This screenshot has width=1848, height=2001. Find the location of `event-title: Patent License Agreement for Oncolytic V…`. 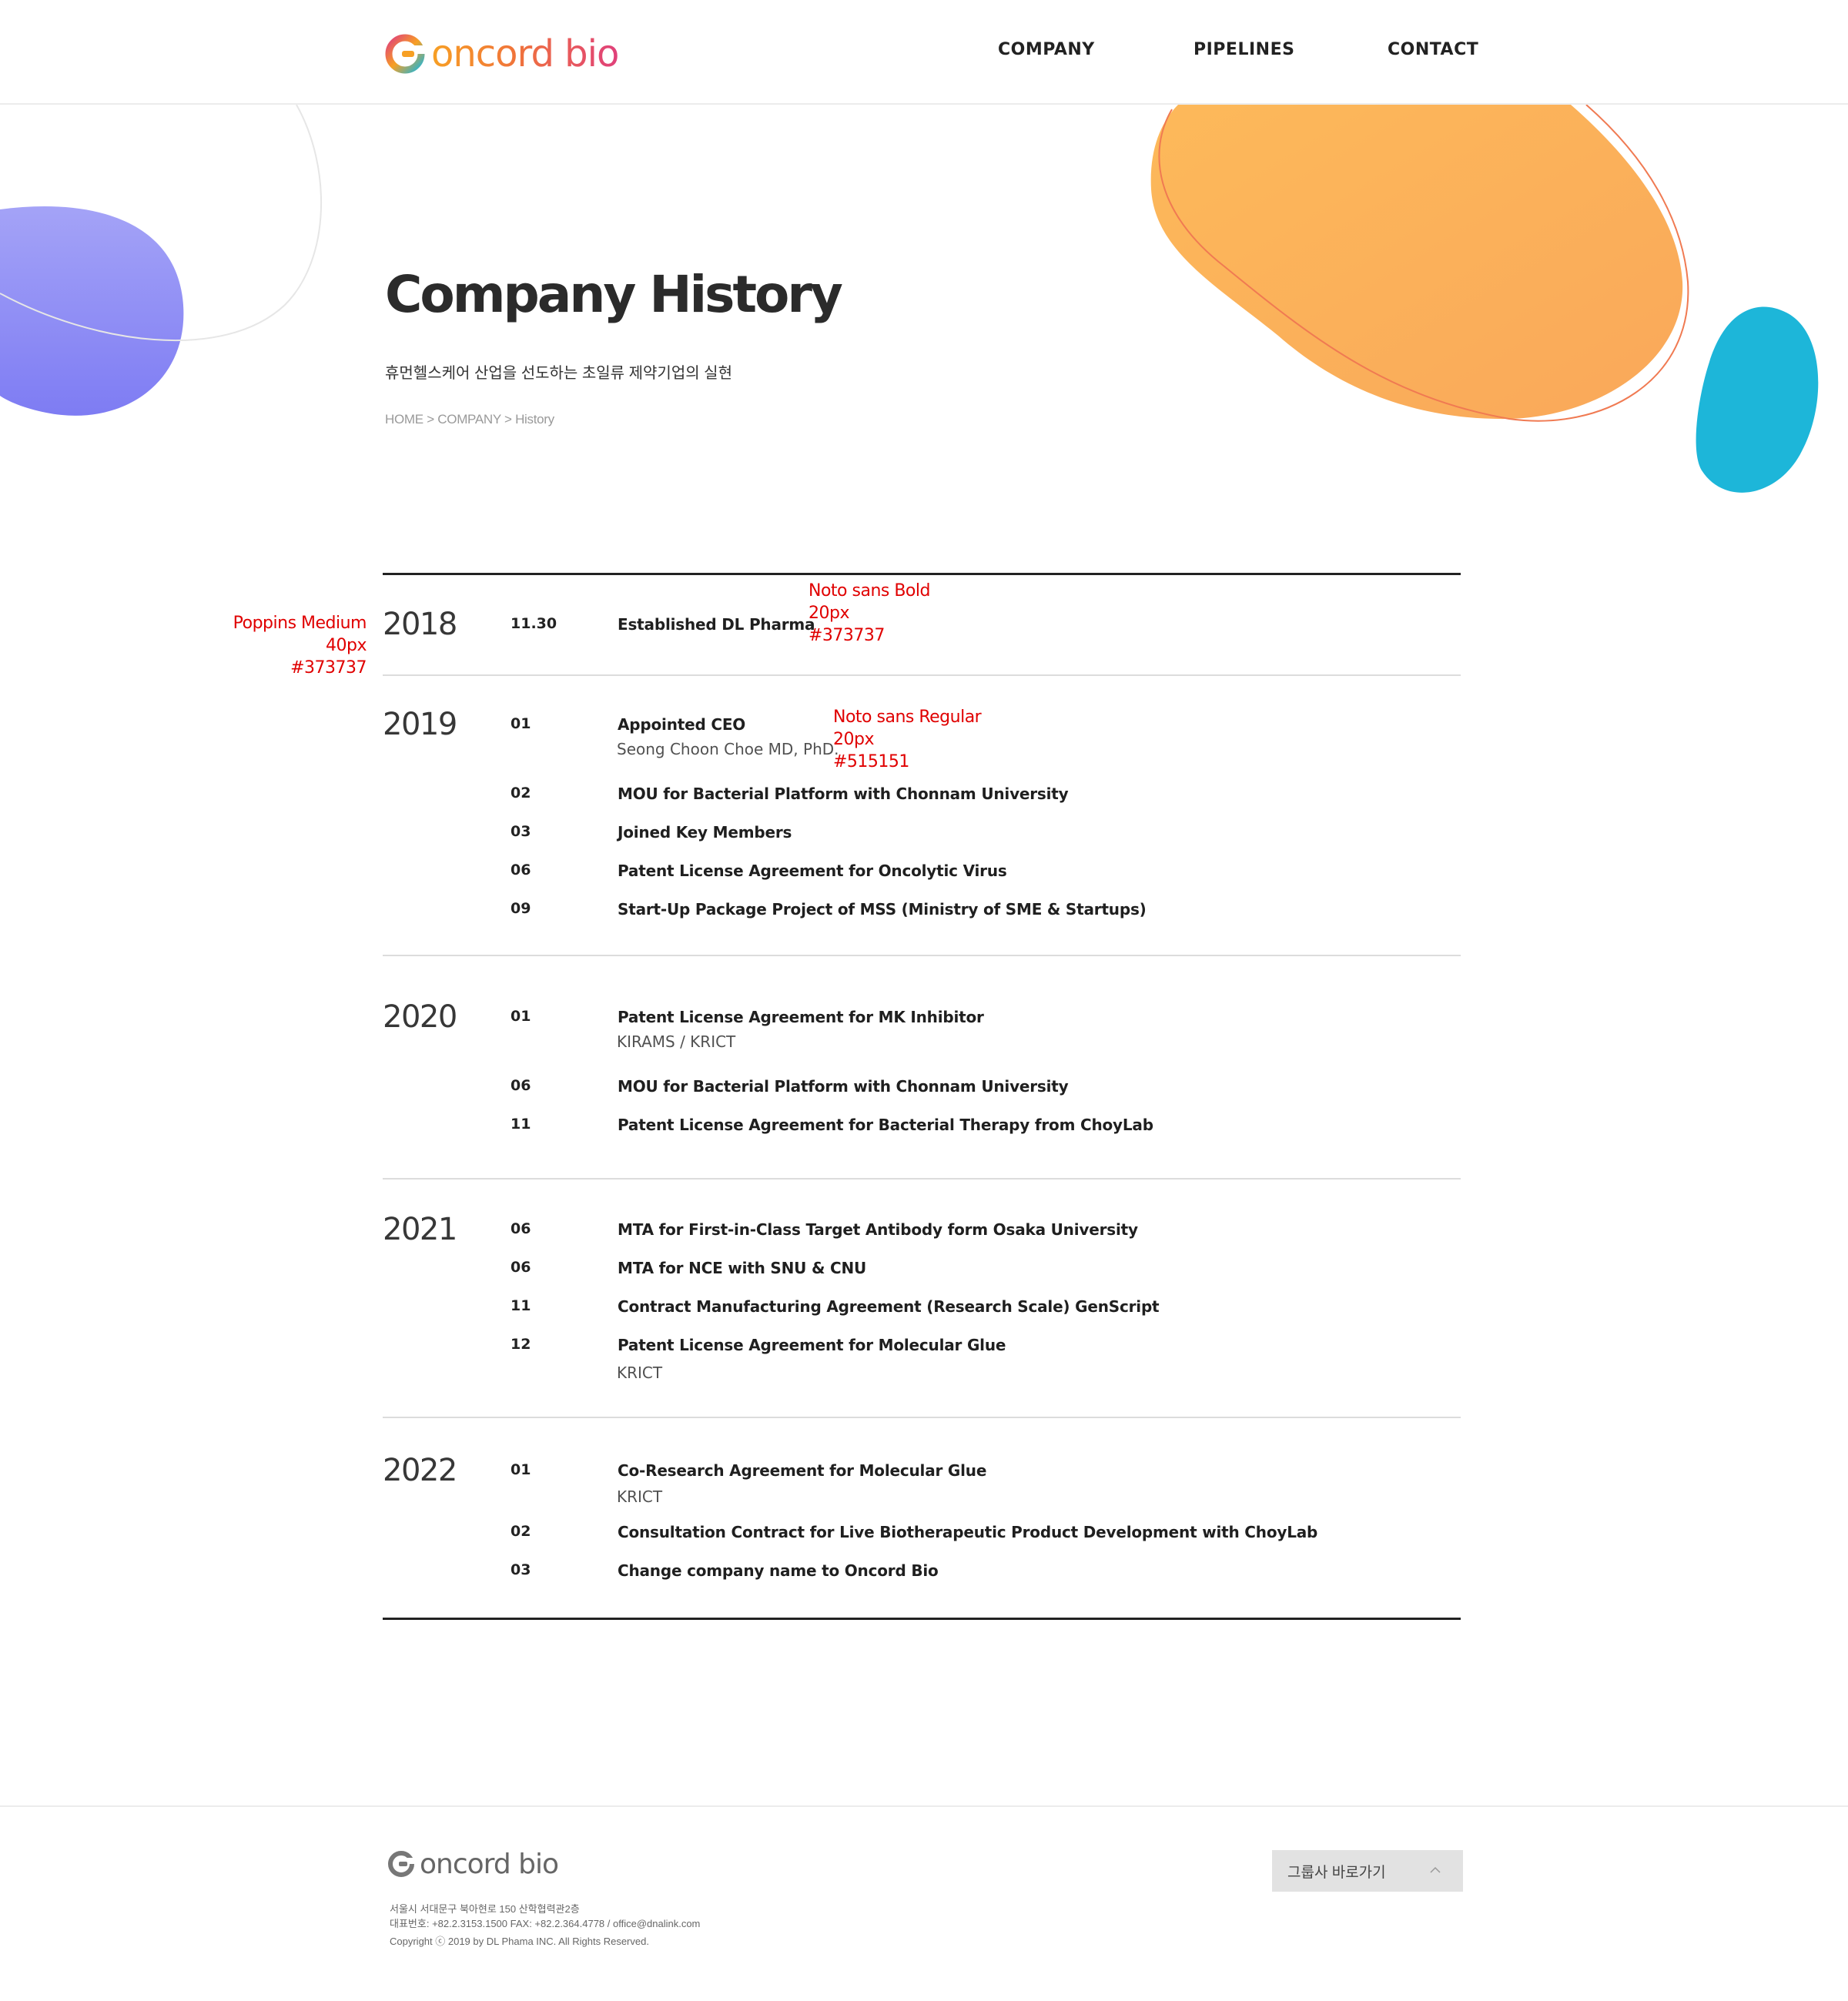

event-title: Patent License Agreement for Oncolytic V… is located at coordinates (812, 871).